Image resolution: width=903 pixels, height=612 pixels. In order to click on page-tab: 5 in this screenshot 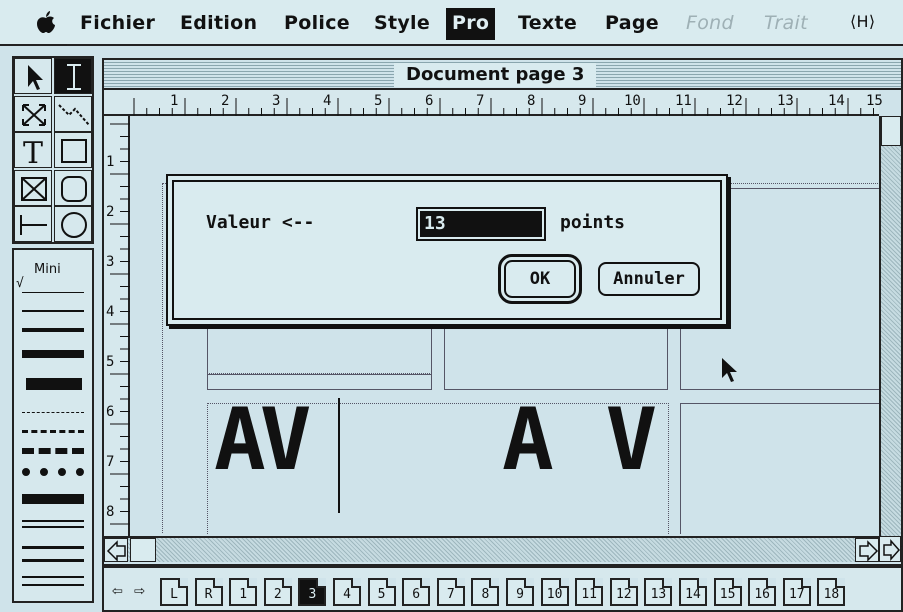, I will do `click(381, 592)`.